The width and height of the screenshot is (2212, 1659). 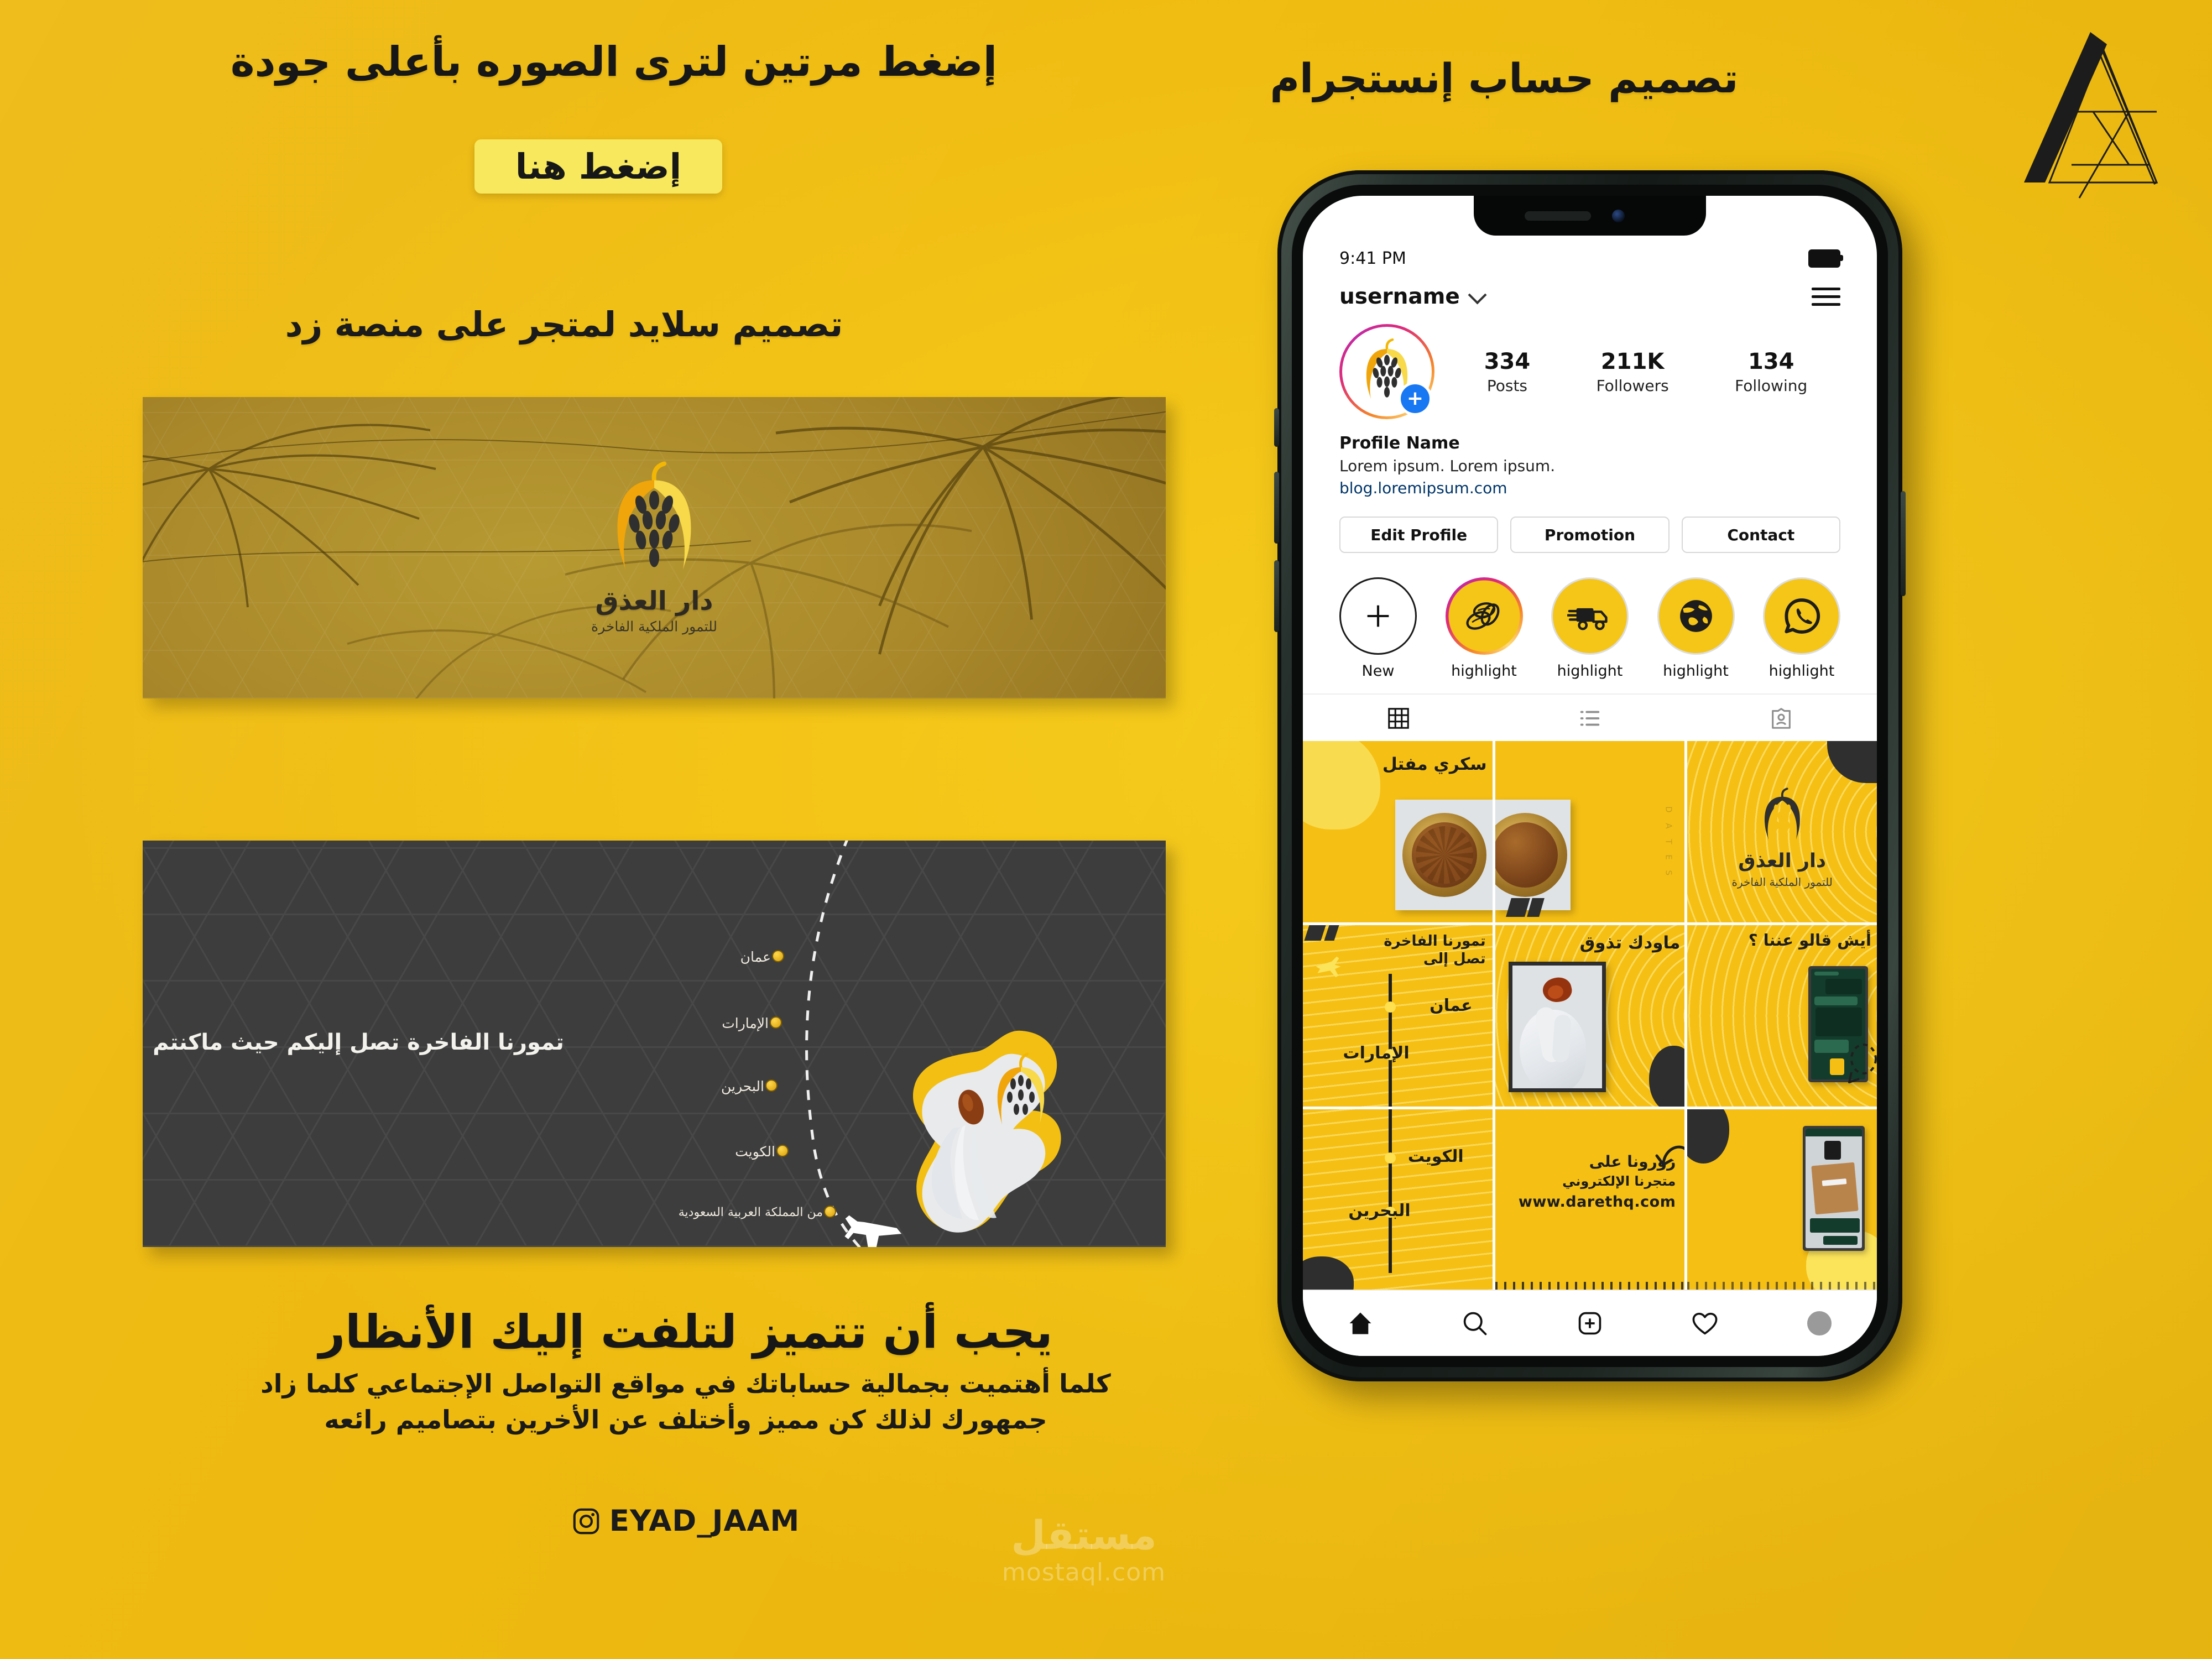 What do you see at coordinates (1505, 78) in the screenshot?
I see `top-right-headline: تصميم حساب إنستجرام` at bounding box center [1505, 78].